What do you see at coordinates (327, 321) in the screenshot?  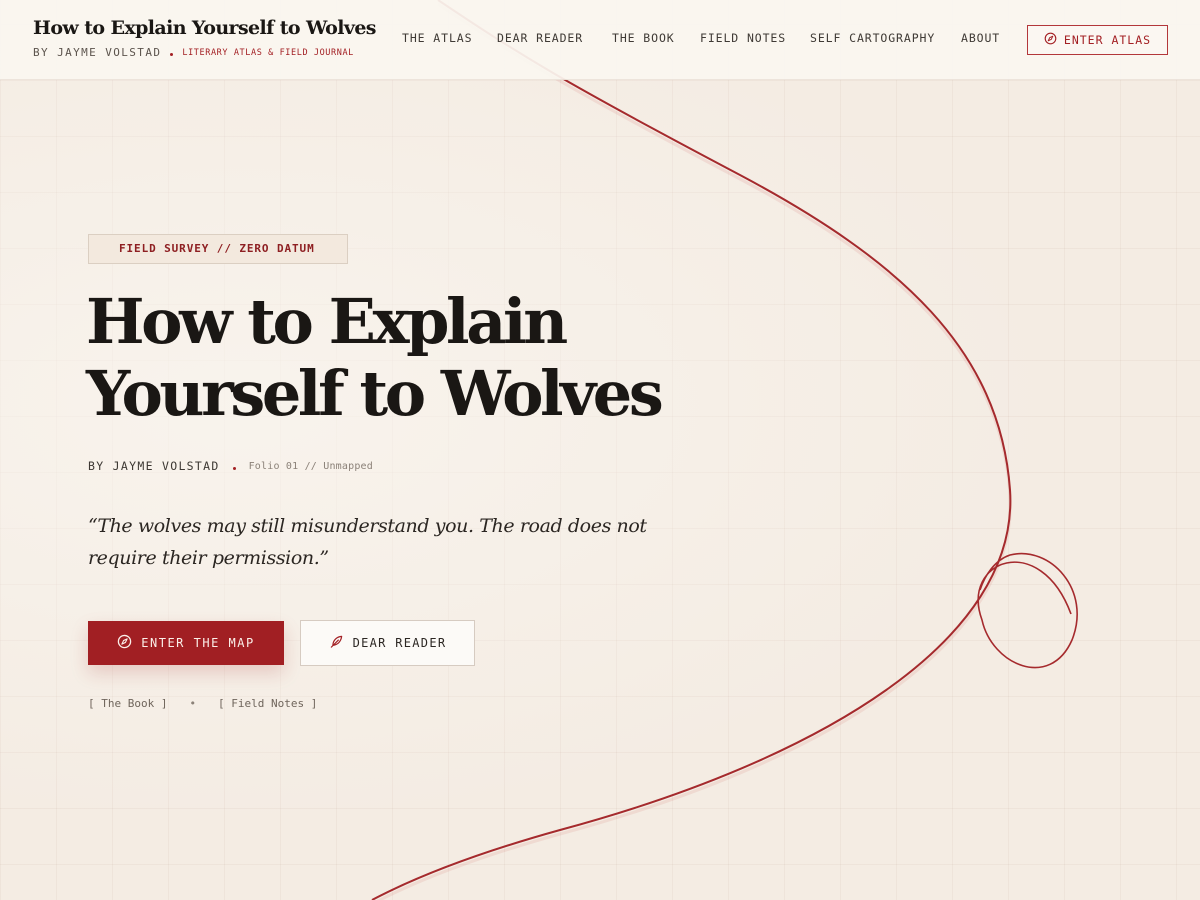 I see `hero-title-line-1: How to Explain` at bounding box center [327, 321].